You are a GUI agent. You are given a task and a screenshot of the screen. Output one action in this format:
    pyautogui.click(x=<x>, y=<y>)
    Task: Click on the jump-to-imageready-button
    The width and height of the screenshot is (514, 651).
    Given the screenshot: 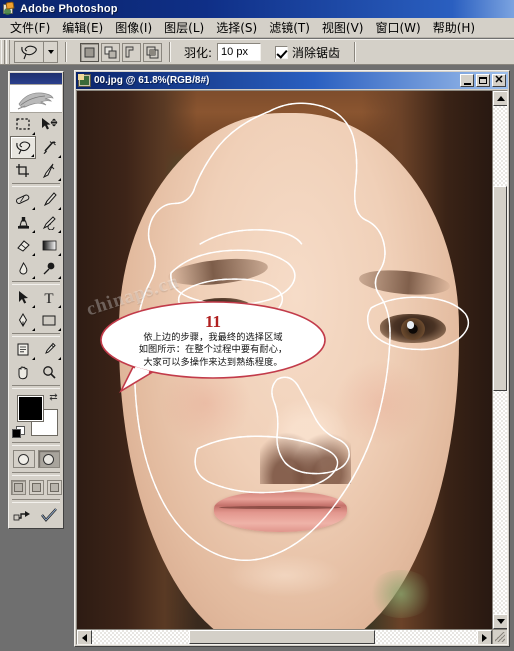 What is the action you would take?
    pyautogui.click(x=23, y=515)
    